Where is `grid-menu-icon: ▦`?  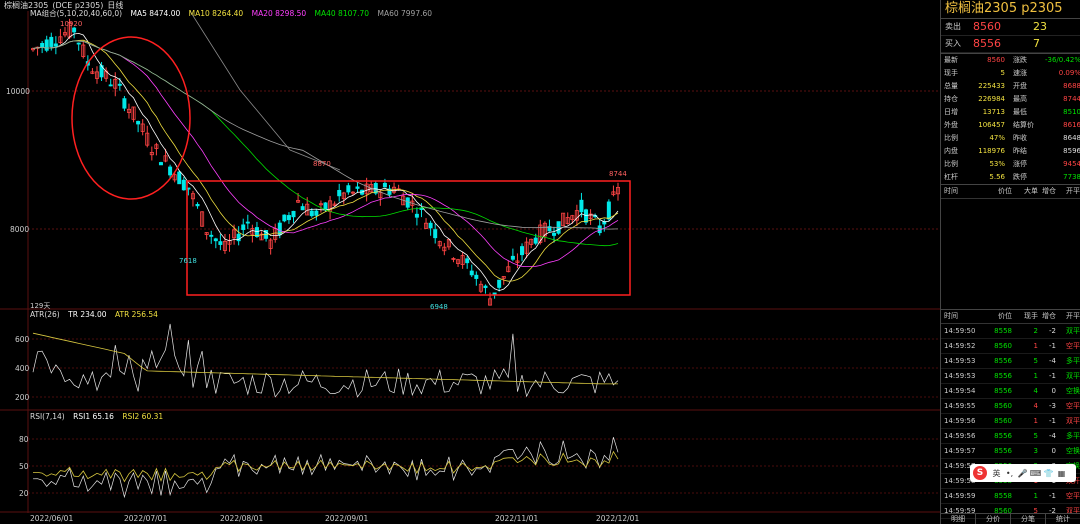
grid-menu-icon: ▦ is located at coordinates (1061, 473).